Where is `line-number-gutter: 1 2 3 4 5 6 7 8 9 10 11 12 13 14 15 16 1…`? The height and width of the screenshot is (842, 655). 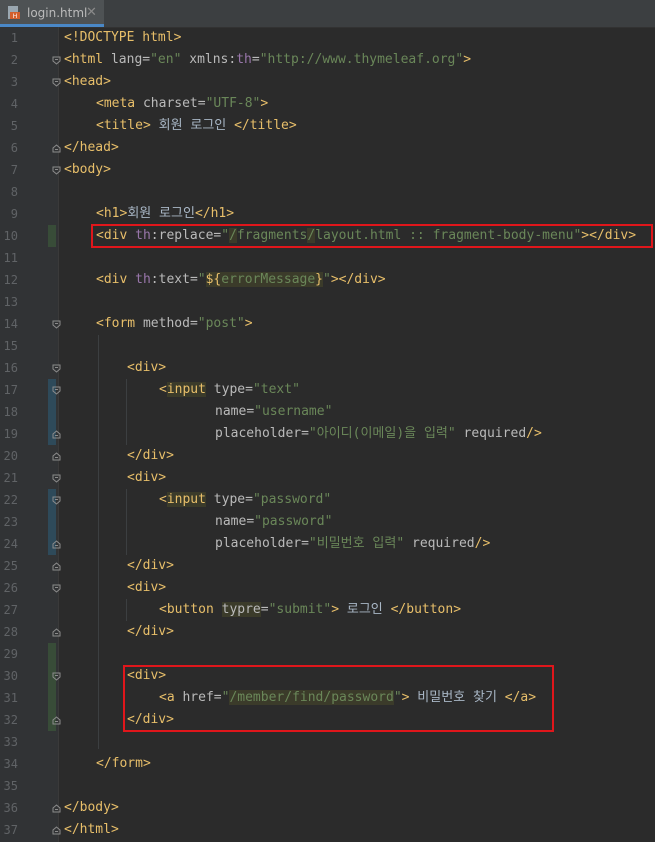 line-number-gutter: 1 2 3 4 5 6 7 8 9 10 11 12 13 14 15 16 1… is located at coordinates (30, 434).